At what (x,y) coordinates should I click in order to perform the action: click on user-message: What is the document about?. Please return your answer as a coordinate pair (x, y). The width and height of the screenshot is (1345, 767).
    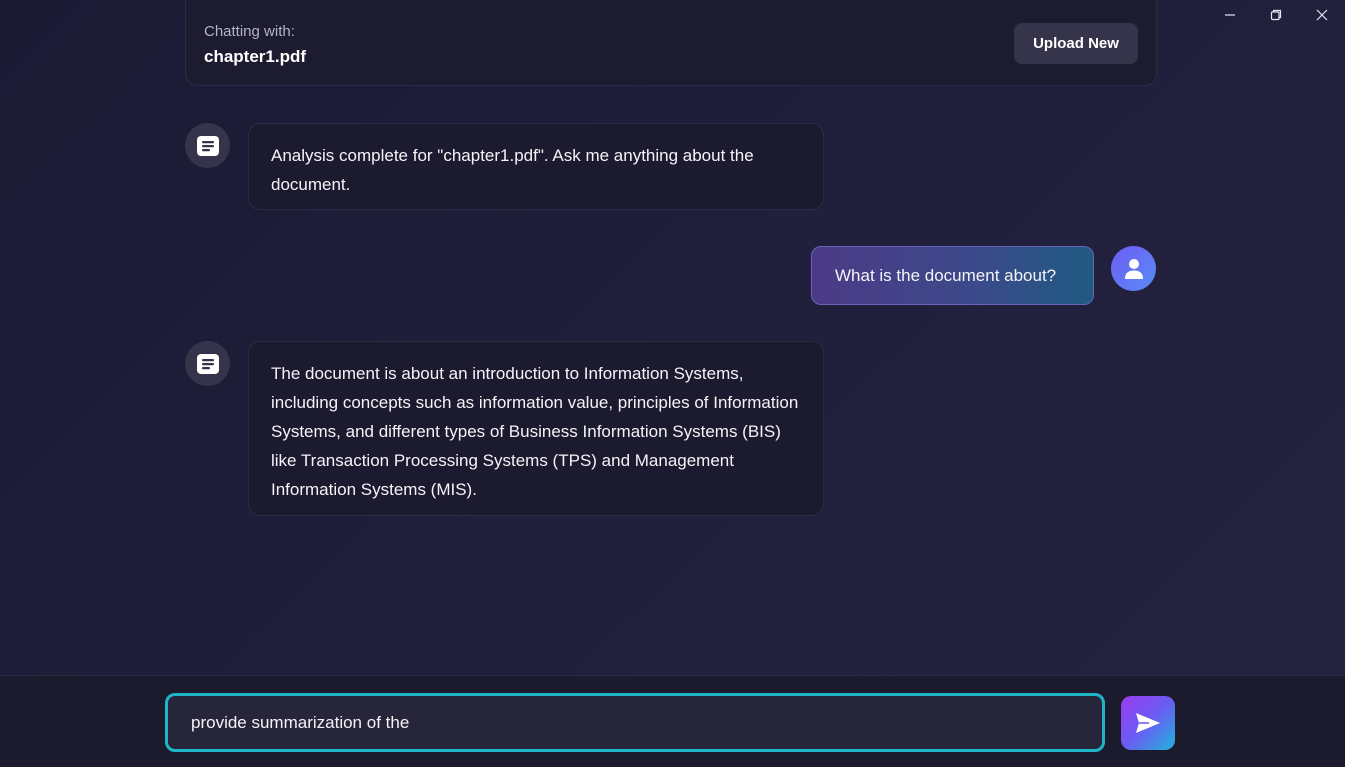
    Looking at the image, I should click on (952, 275).